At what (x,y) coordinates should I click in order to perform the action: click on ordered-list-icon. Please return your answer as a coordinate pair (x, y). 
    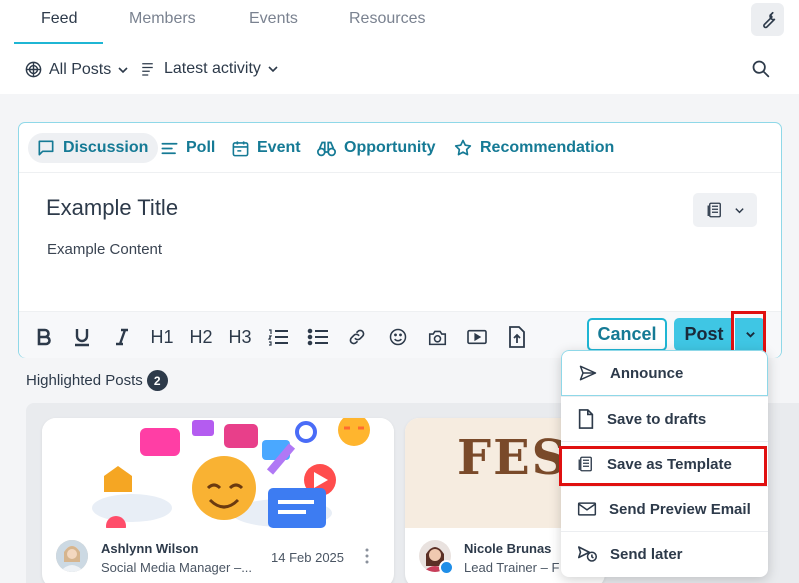
    Looking at the image, I should click on (277, 337).